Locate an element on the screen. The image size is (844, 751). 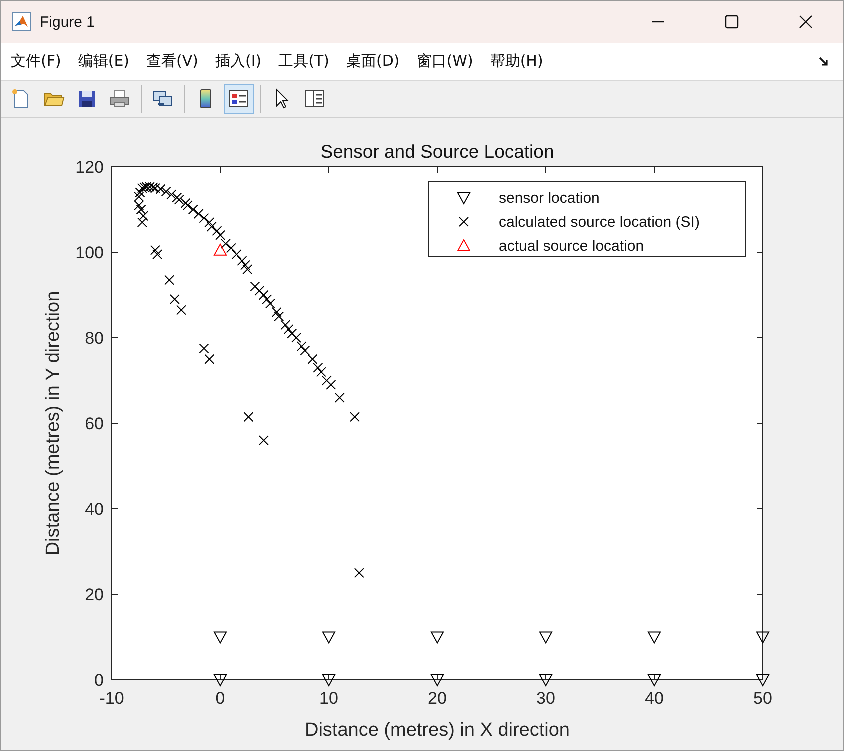
menu-item: 文件(F) is located at coordinates (36, 61).